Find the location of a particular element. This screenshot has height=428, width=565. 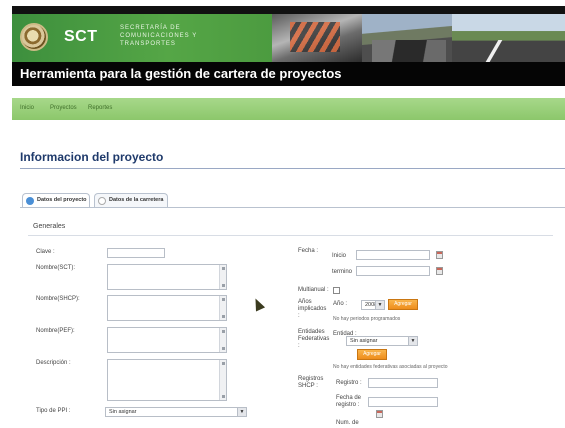

tab-datos-de-la-carretera: Datos de la carretera is located at coordinates (131, 200).